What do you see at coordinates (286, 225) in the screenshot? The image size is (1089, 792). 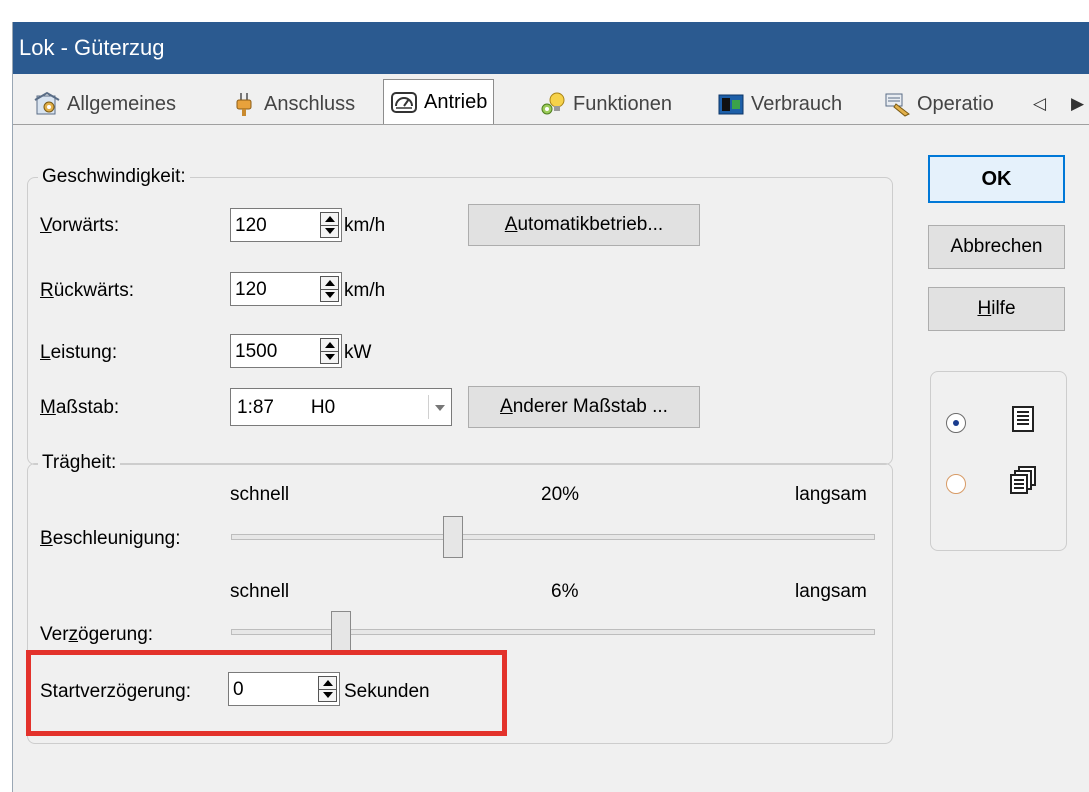 I see `forward-speed-spinner: 120` at bounding box center [286, 225].